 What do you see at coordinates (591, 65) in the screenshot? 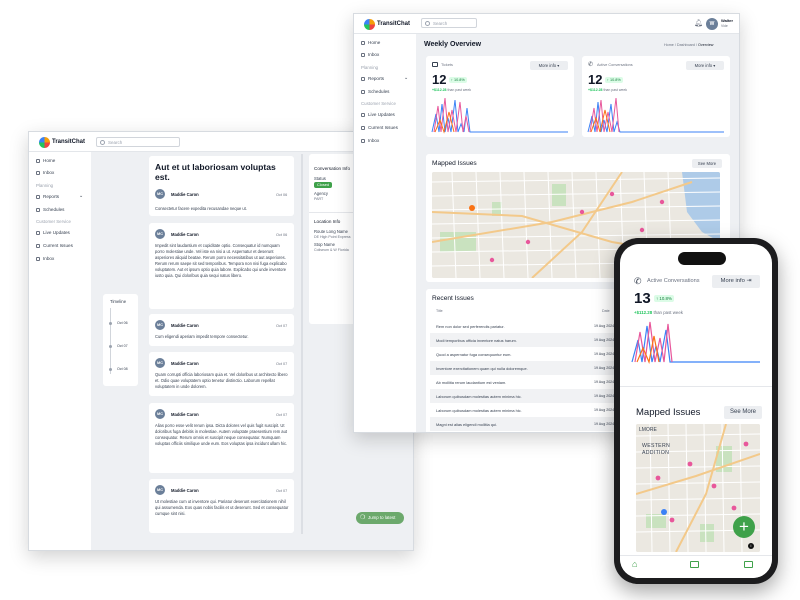
I see `phone-icon: ✆` at bounding box center [591, 65].